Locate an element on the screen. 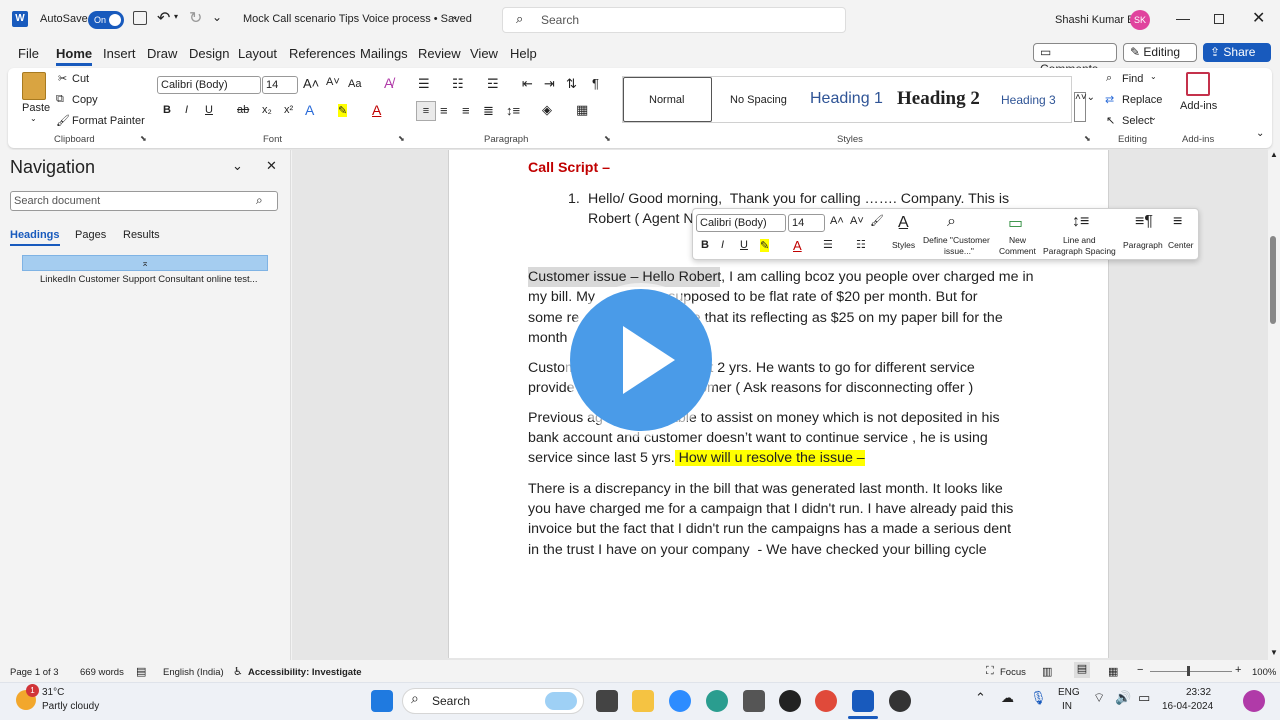  bold-icon: B is located at coordinates (167, 110).